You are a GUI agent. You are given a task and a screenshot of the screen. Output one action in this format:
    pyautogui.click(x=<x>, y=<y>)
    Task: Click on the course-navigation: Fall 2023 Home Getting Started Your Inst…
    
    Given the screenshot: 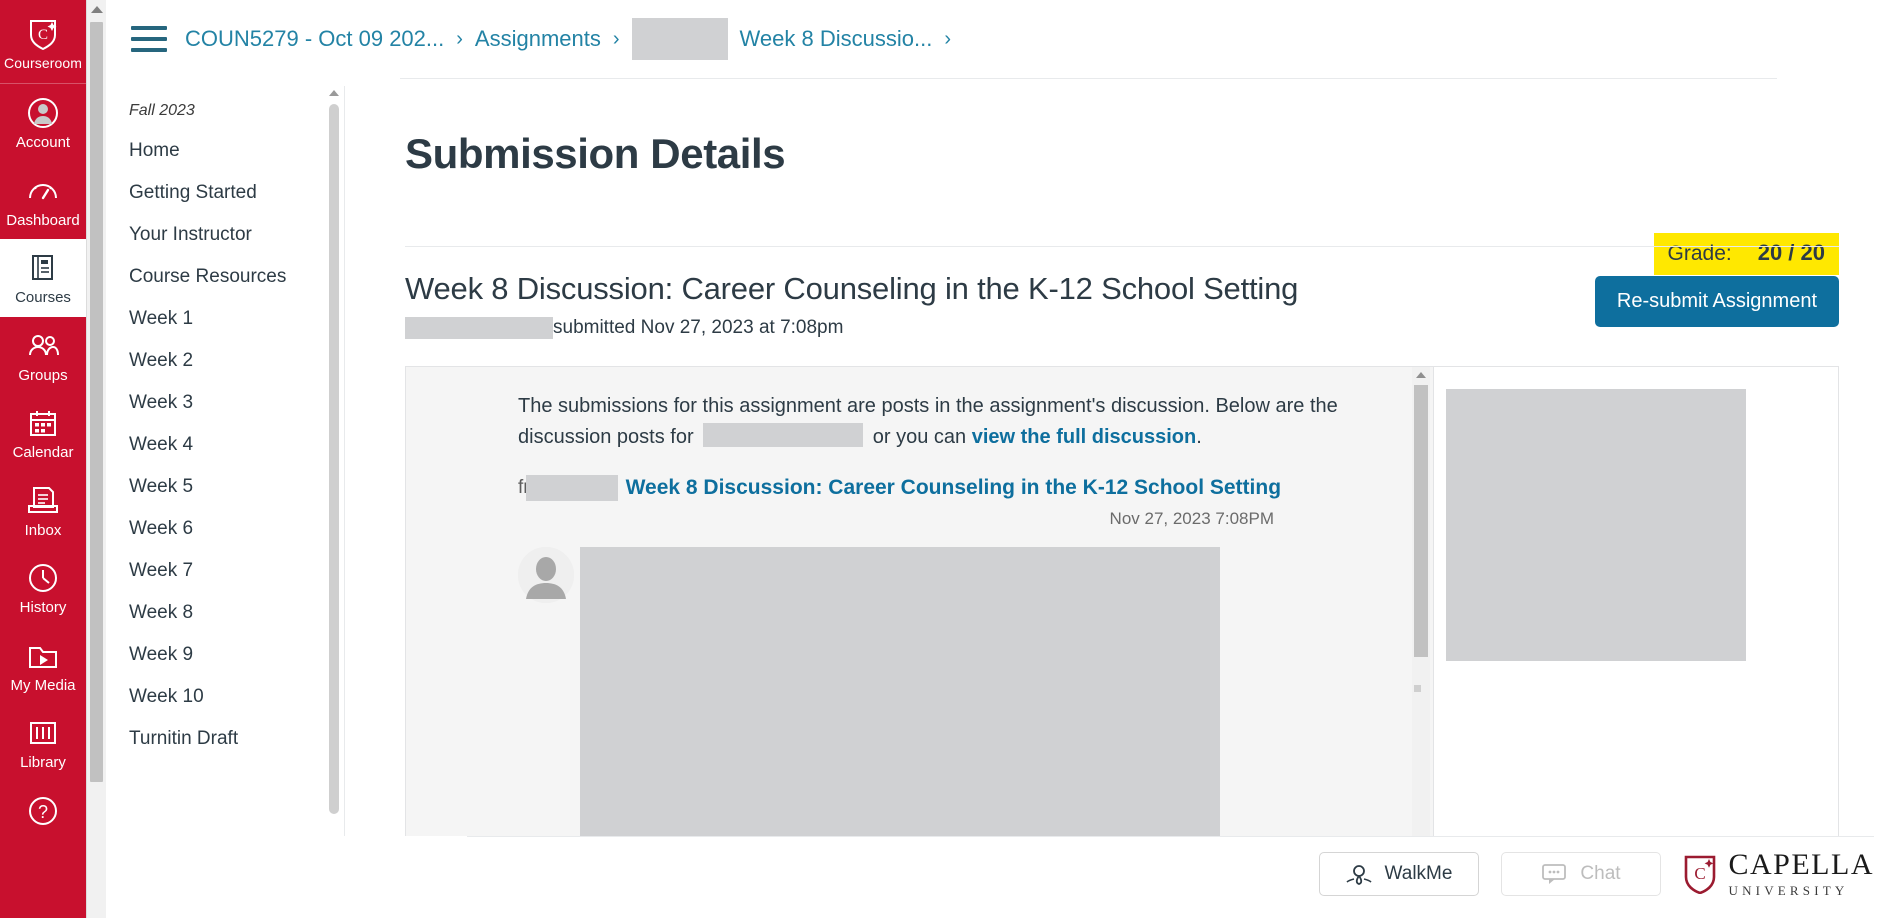 What is the action you would take?
    pyautogui.click(x=222, y=461)
    